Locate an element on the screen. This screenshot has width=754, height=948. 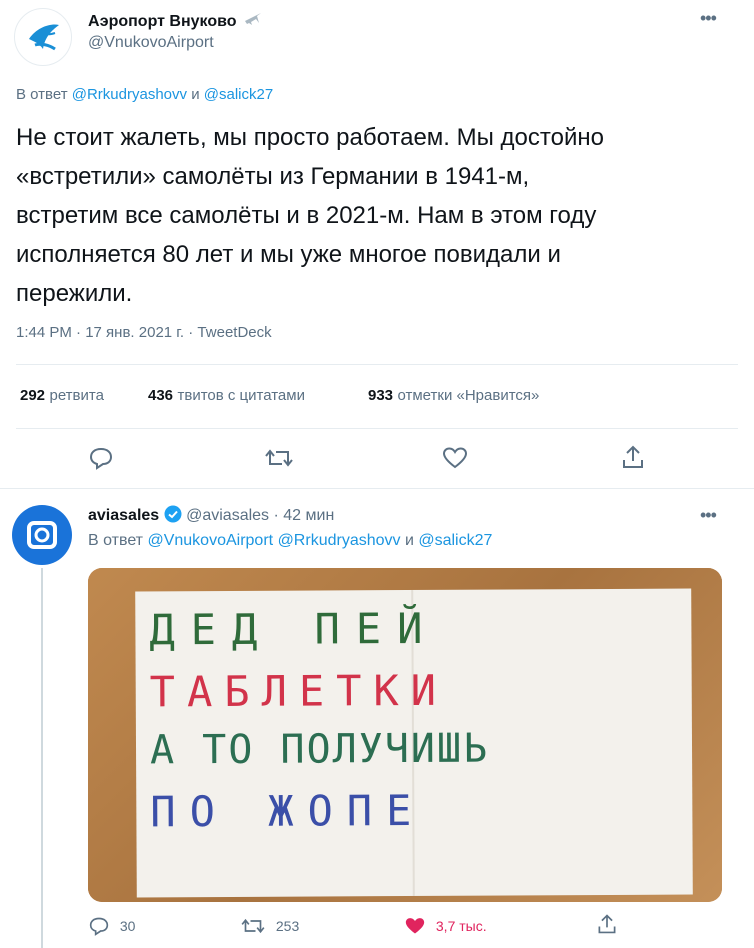
author-name: Аэропорт Внуково is located at coordinates (175, 20).